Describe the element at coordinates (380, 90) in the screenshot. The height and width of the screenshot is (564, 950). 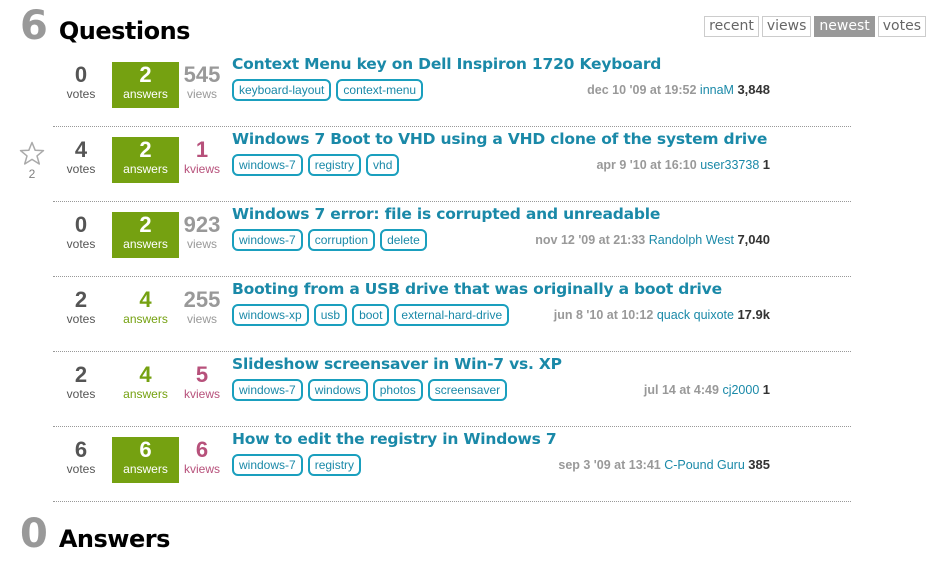
I see `tag: context-menu` at that location.